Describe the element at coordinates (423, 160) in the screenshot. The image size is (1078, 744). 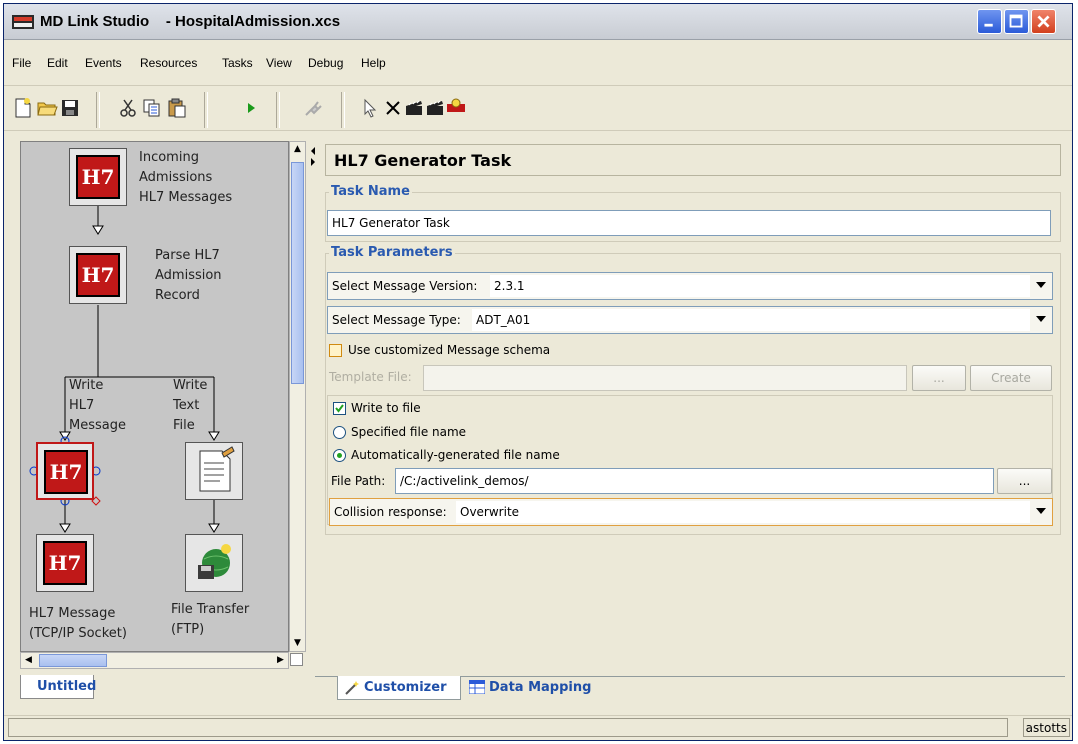
I see `task-header-title: HL7 Generator Task` at that location.